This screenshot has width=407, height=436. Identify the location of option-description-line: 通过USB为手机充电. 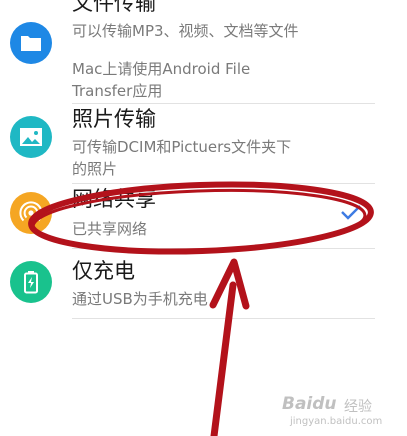
(140, 299).